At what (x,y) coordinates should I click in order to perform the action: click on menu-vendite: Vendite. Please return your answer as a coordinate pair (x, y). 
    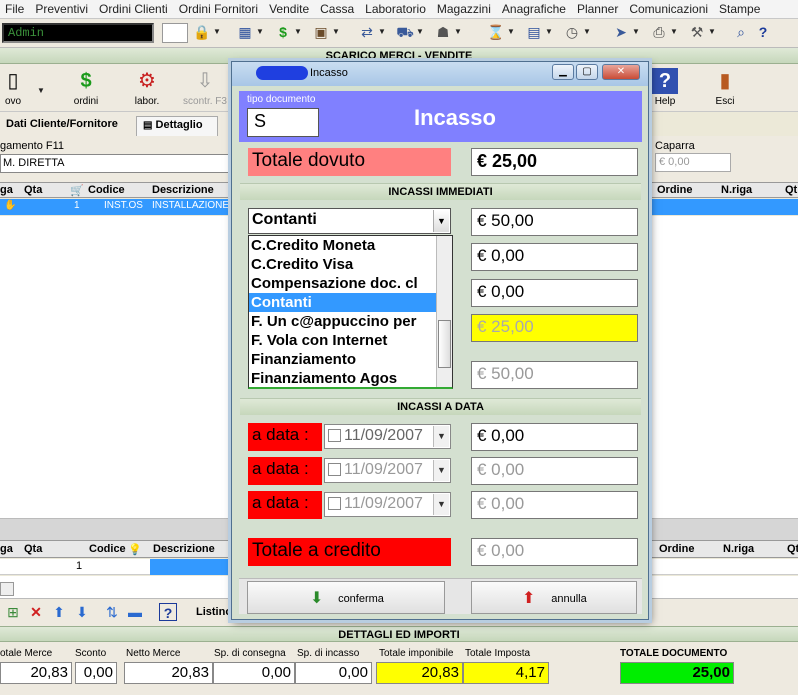
    Looking at the image, I should click on (289, 8).